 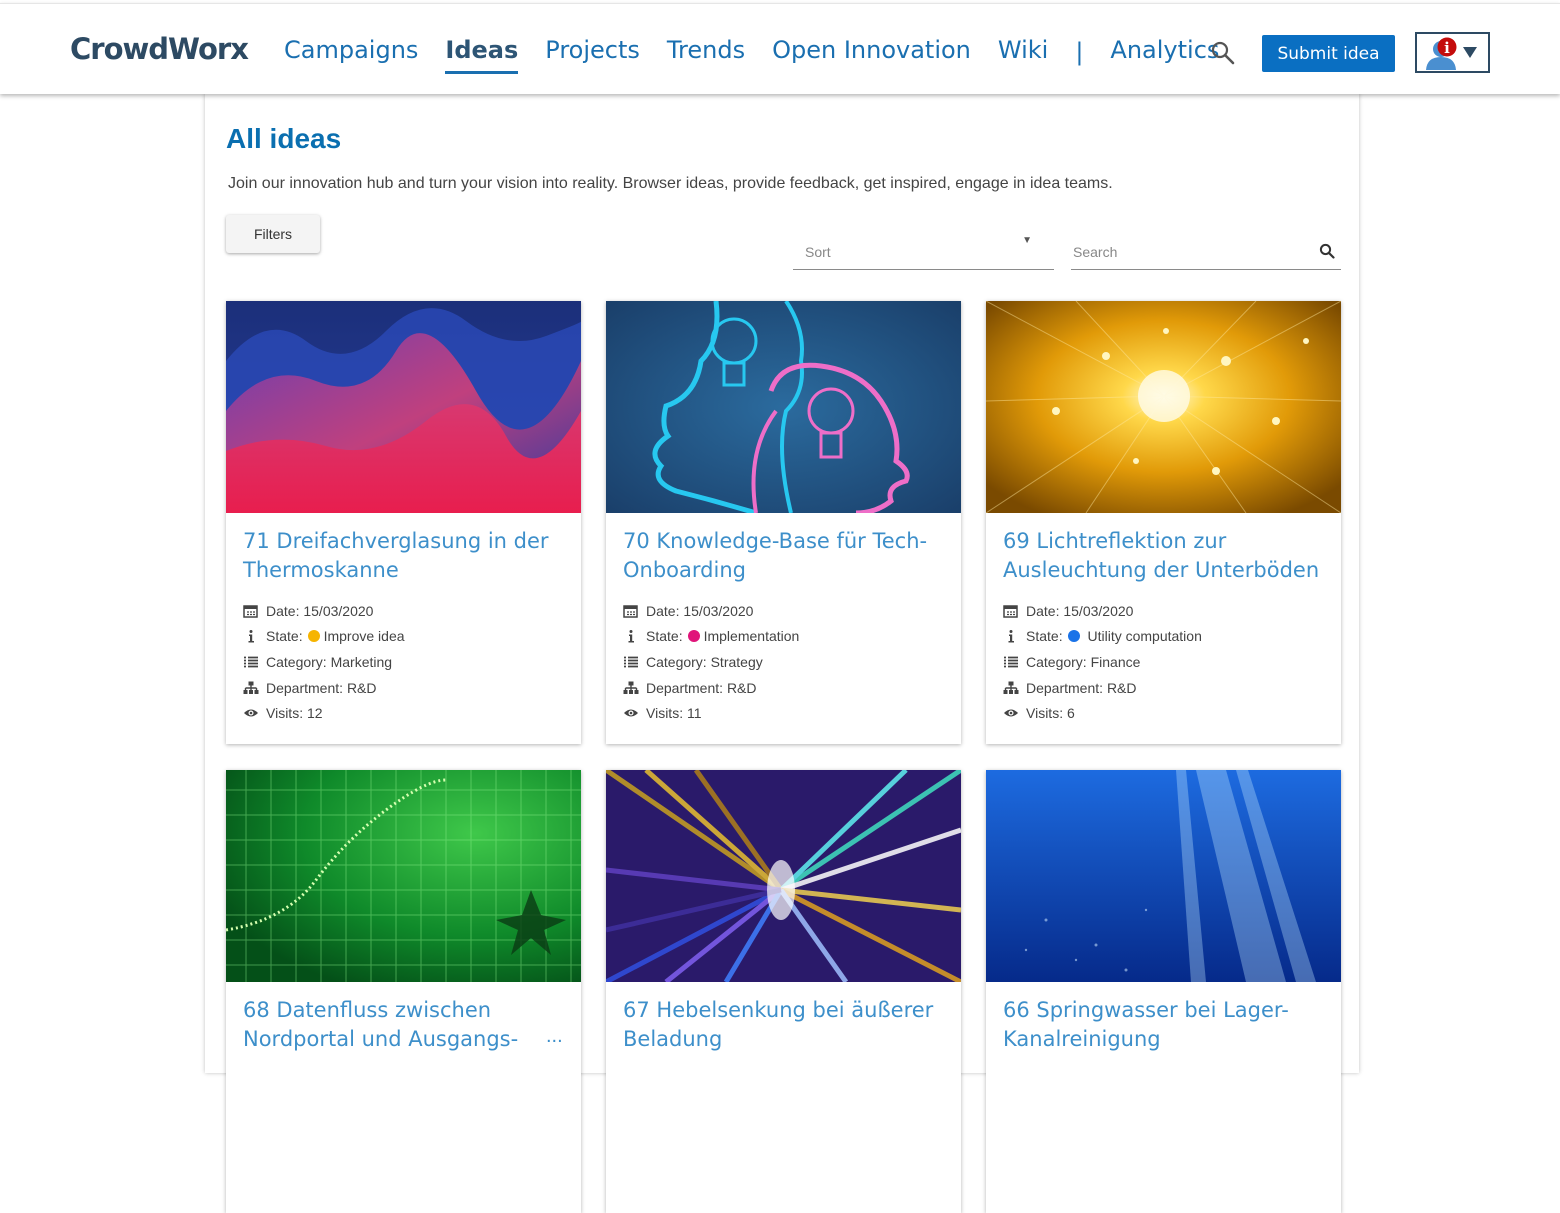 I want to click on nav-projects: Projects, so click(x=592, y=52).